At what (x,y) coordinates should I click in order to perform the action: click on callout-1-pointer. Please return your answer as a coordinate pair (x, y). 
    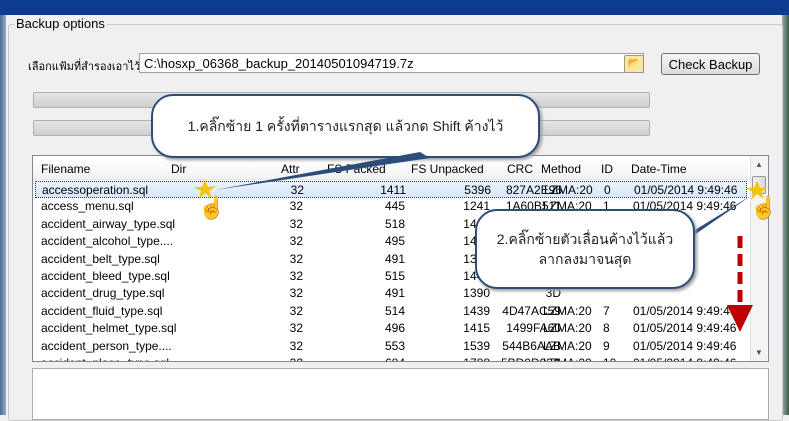
    Looking at the image, I should click on (322, 171).